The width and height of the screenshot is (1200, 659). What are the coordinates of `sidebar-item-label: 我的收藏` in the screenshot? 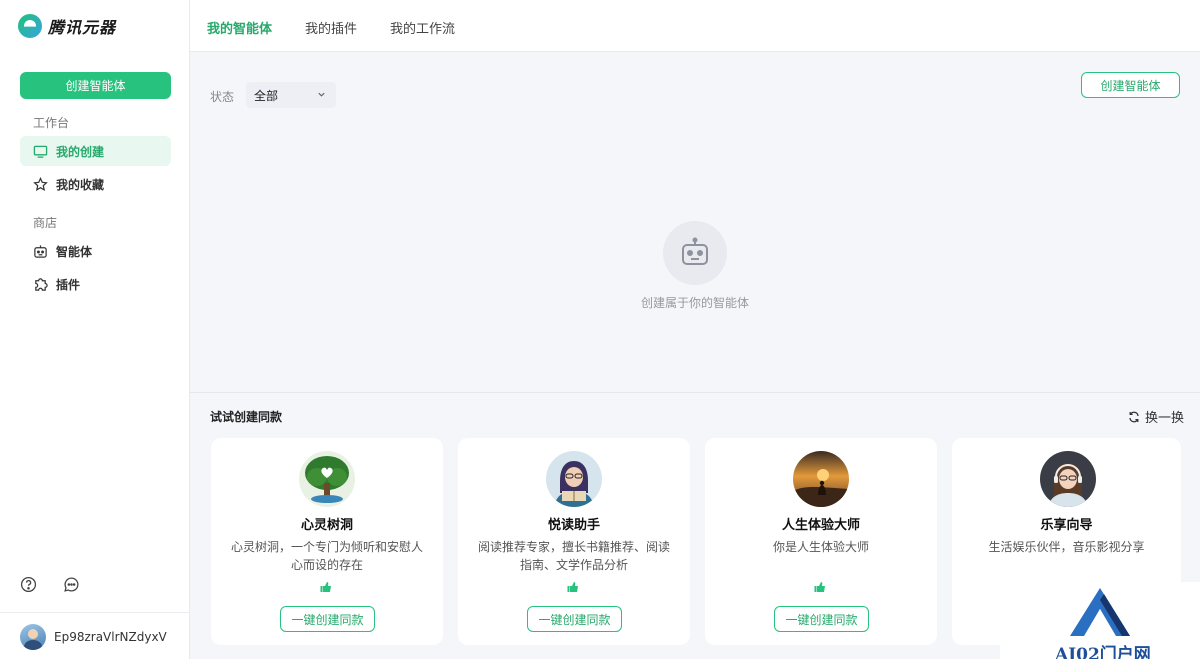 It's located at (80, 184).